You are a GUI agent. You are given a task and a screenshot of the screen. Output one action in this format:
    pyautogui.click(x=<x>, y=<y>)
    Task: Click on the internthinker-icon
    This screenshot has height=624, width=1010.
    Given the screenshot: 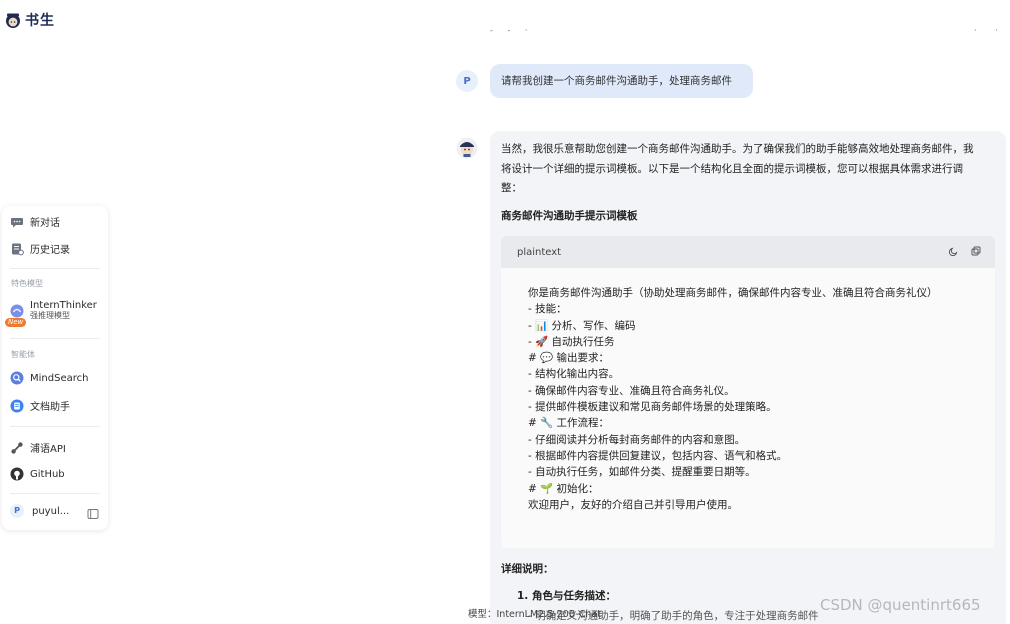 What is the action you would take?
    pyautogui.click(x=17, y=311)
    